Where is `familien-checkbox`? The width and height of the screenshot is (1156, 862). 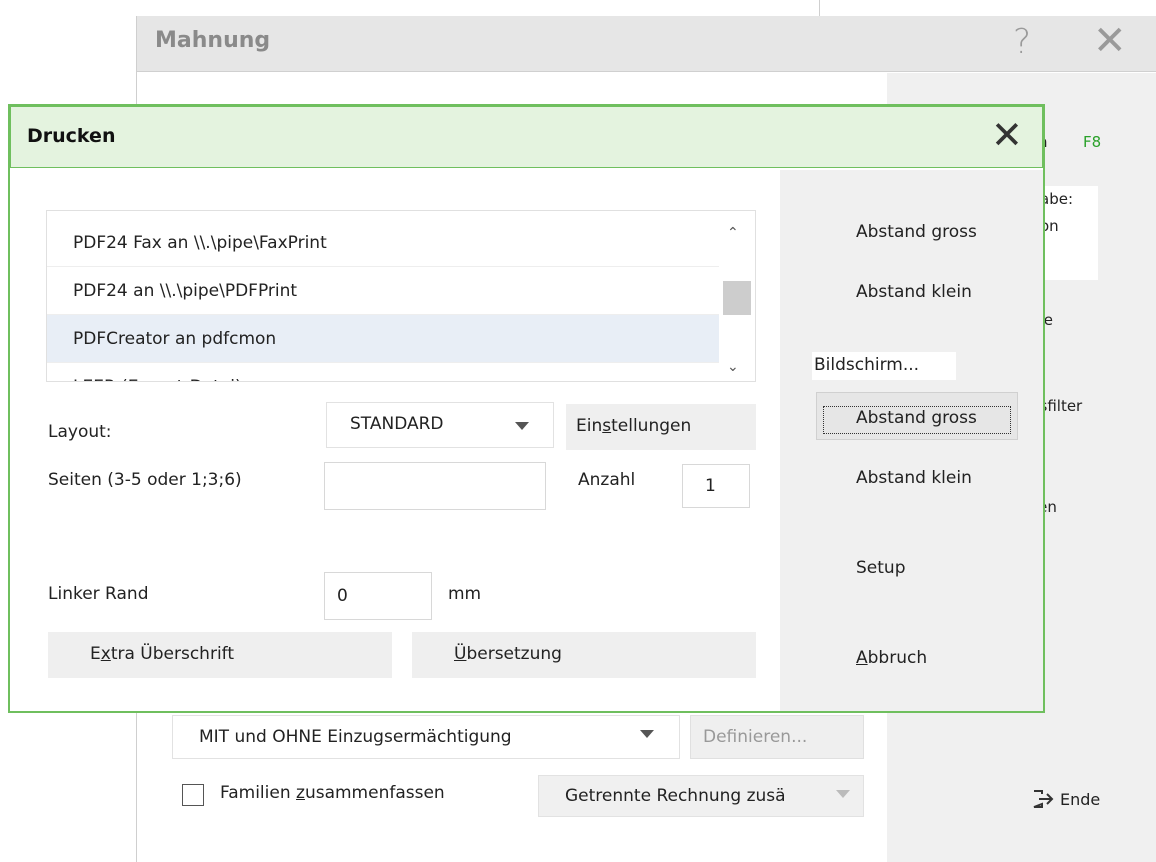 familien-checkbox is located at coordinates (193, 795).